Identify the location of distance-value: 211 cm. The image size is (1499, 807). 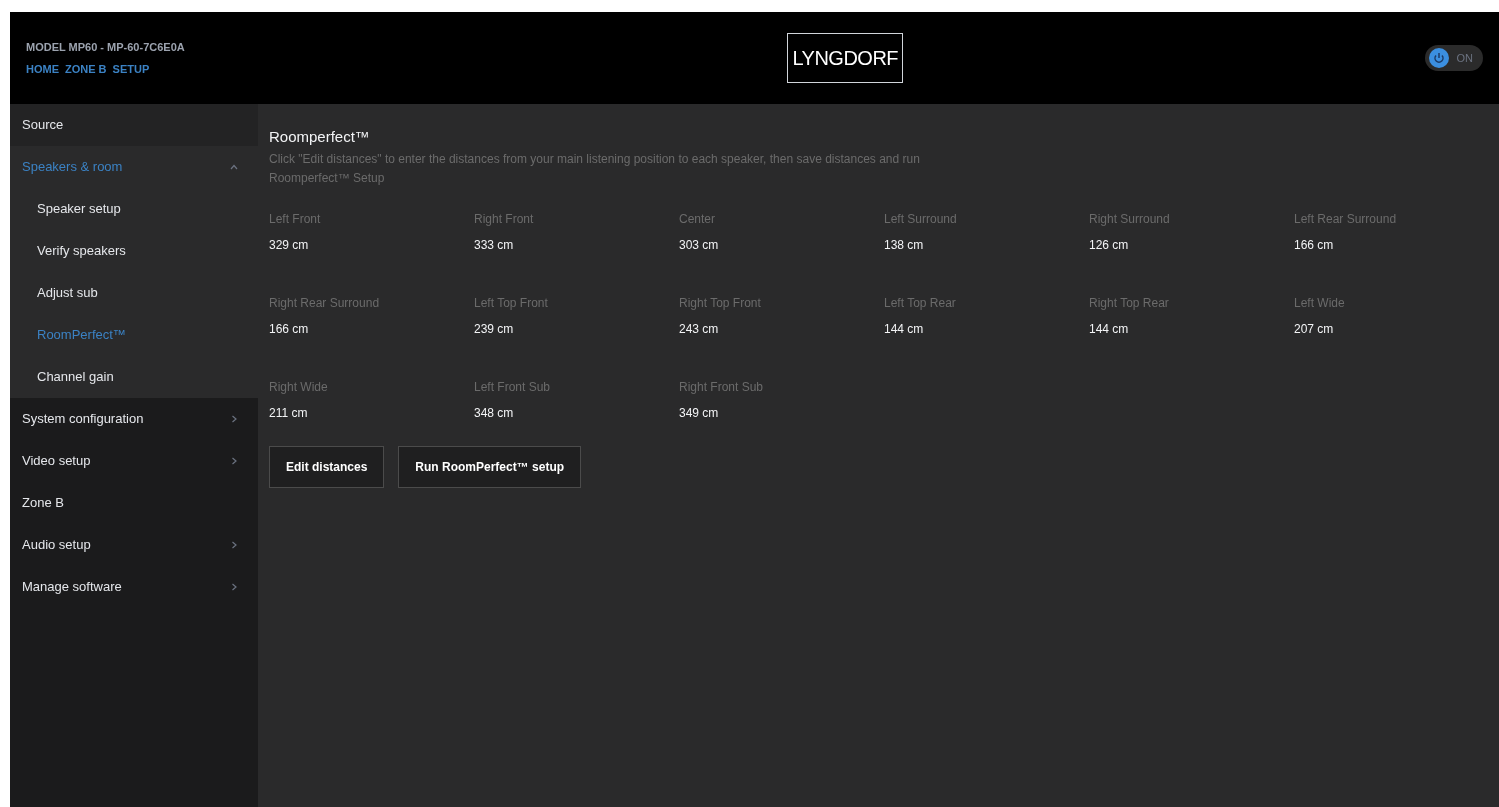
(289, 413).